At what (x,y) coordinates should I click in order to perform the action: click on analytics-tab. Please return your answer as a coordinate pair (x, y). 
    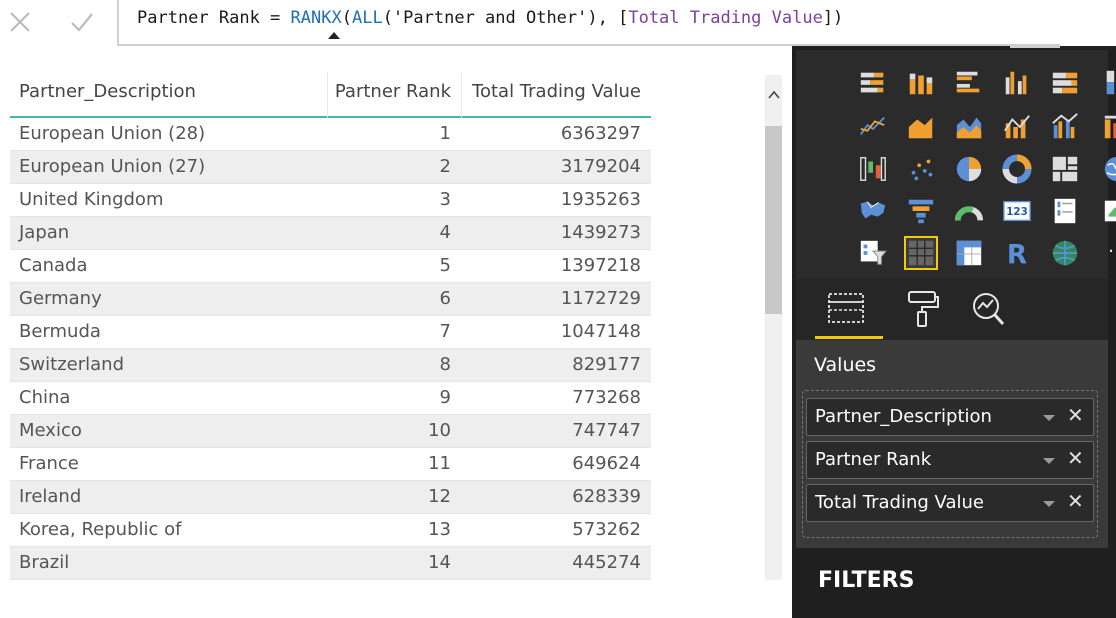
    Looking at the image, I should click on (988, 309).